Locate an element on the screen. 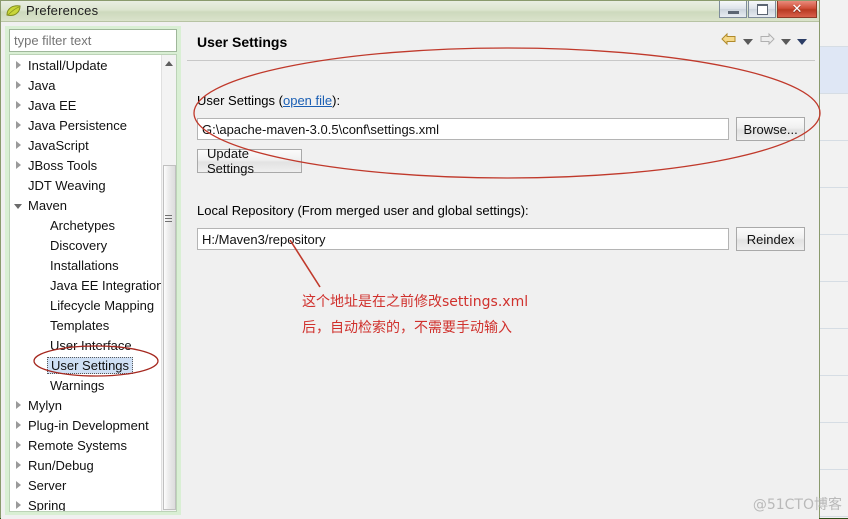 Image resolution: width=848 pixels, height=519 pixels. back-arrow-icon is located at coordinates (729, 41).